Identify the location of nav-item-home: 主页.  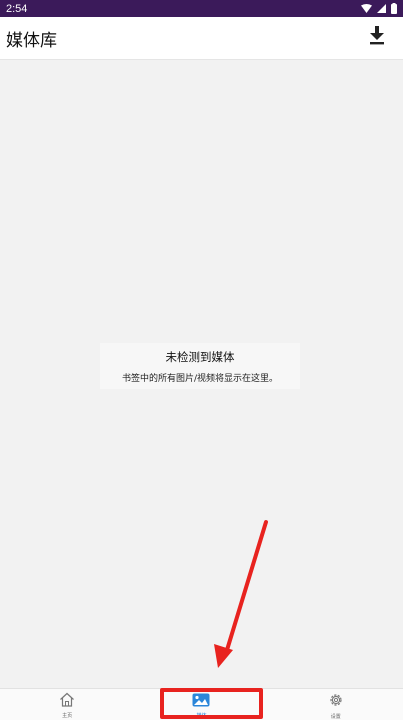
(67, 704).